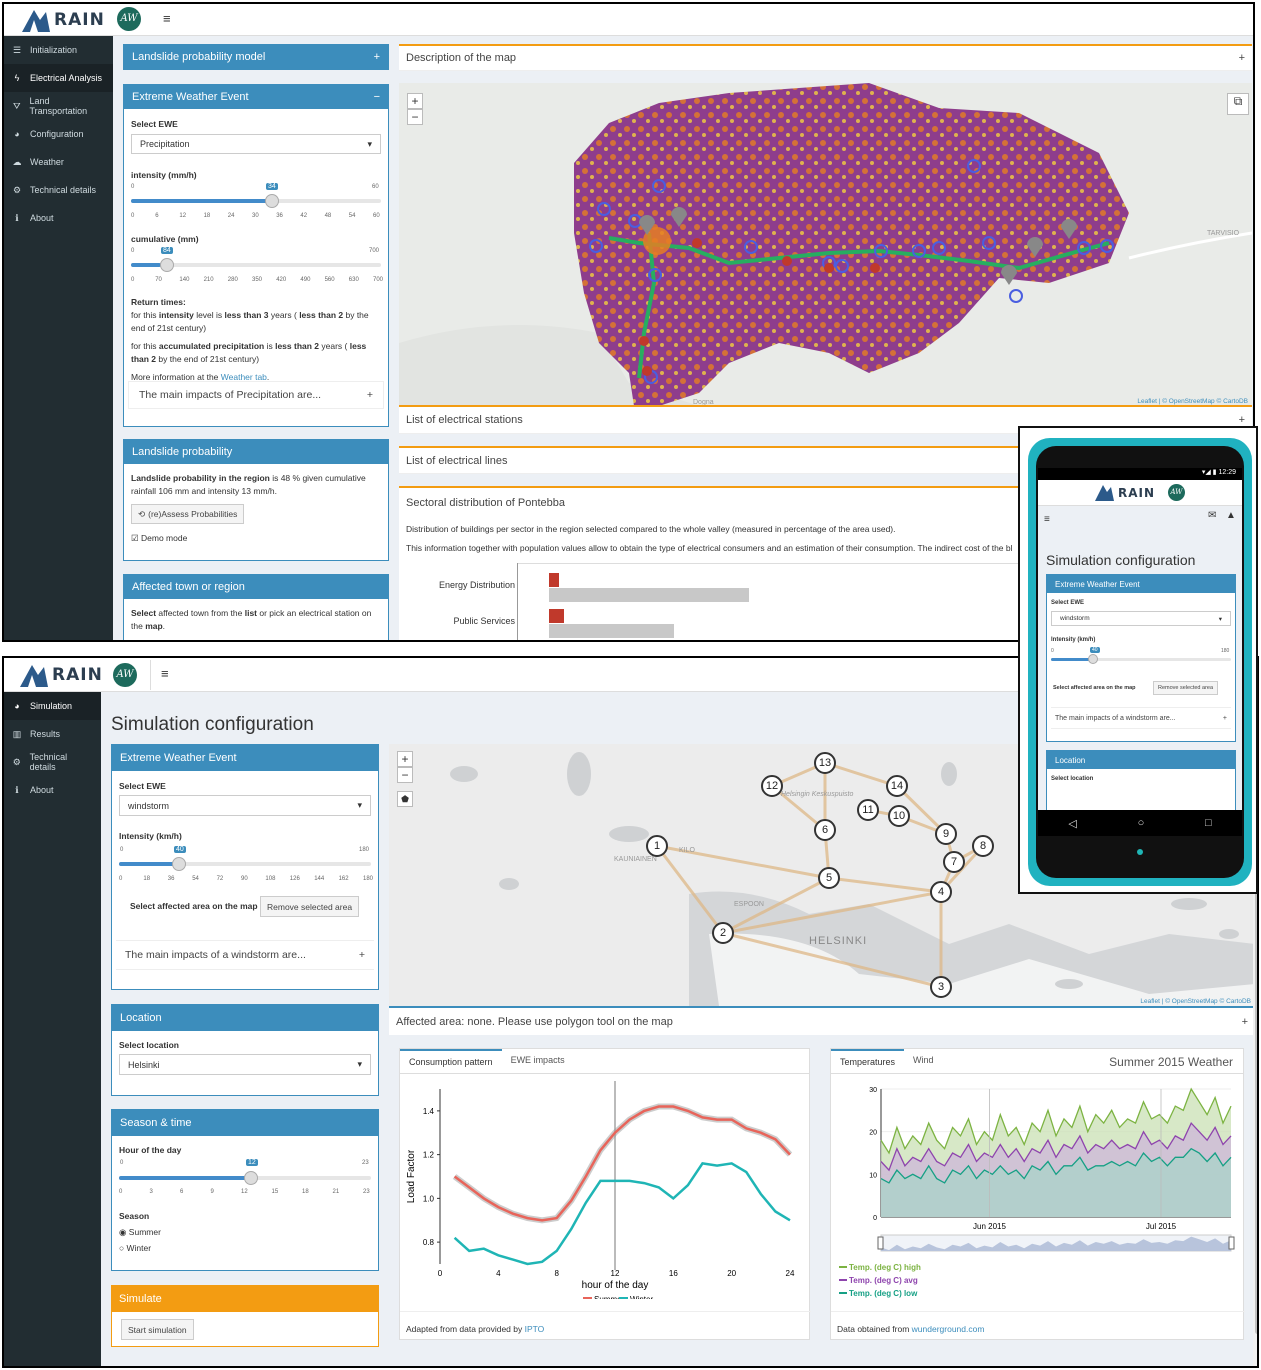 Image resolution: width=1261 pixels, height=1370 pixels. I want to click on network-node: 6, so click(825, 830).